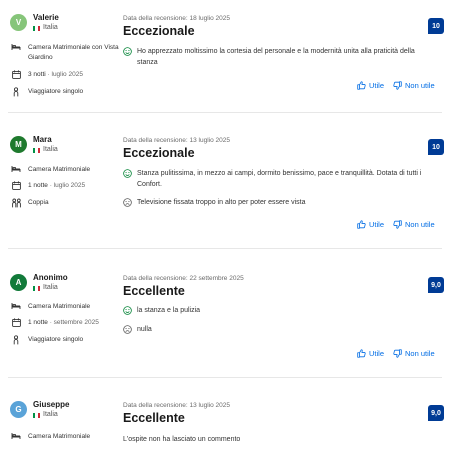 The width and height of the screenshot is (450, 450). Describe the element at coordinates (42, 139) in the screenshot. I see `reviewer-name: Mara` at that location.